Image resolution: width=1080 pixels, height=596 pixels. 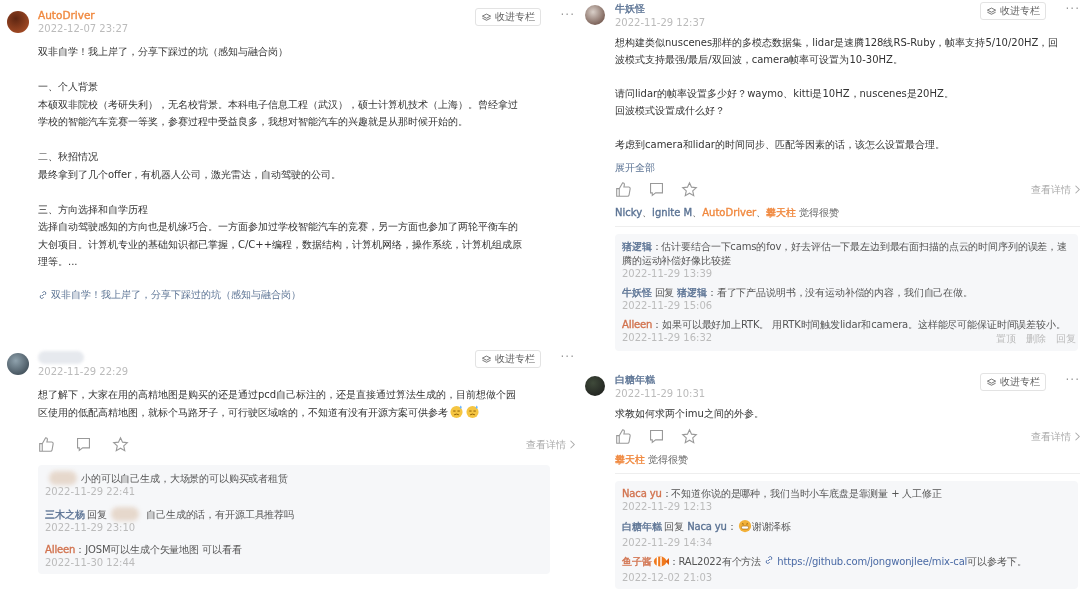 I want to click on post-time: 2022-11-29 10:31, so click(x=660, y=393).